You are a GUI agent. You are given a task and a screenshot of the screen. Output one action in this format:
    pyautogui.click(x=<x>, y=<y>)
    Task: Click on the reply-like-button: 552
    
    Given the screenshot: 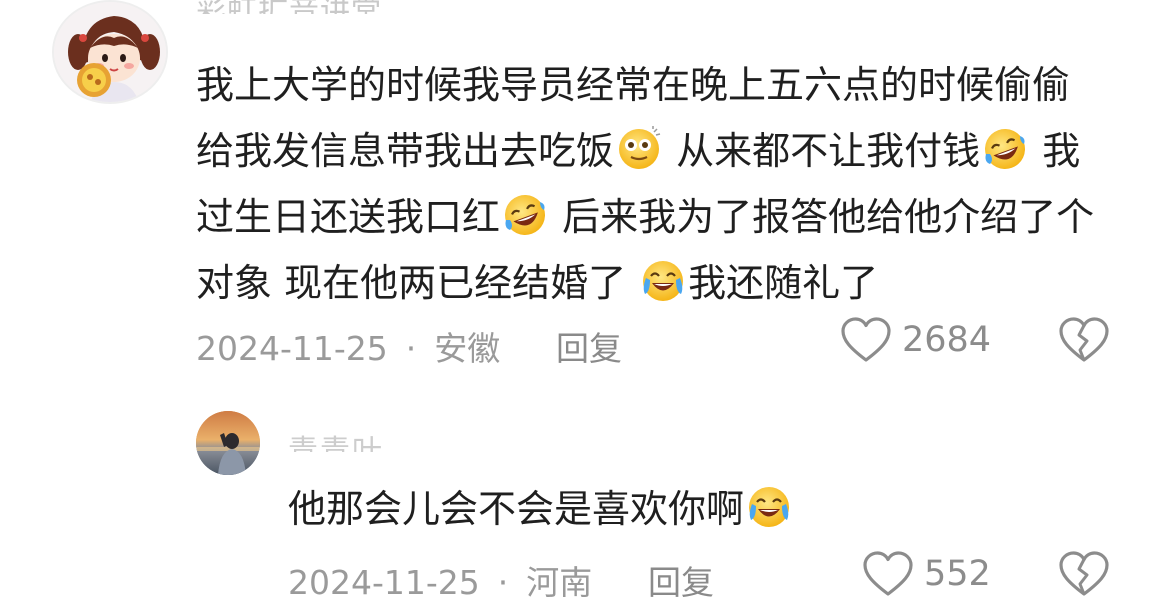 What is the action you would take?
    pyautogui.click(x=926, y=574)
    